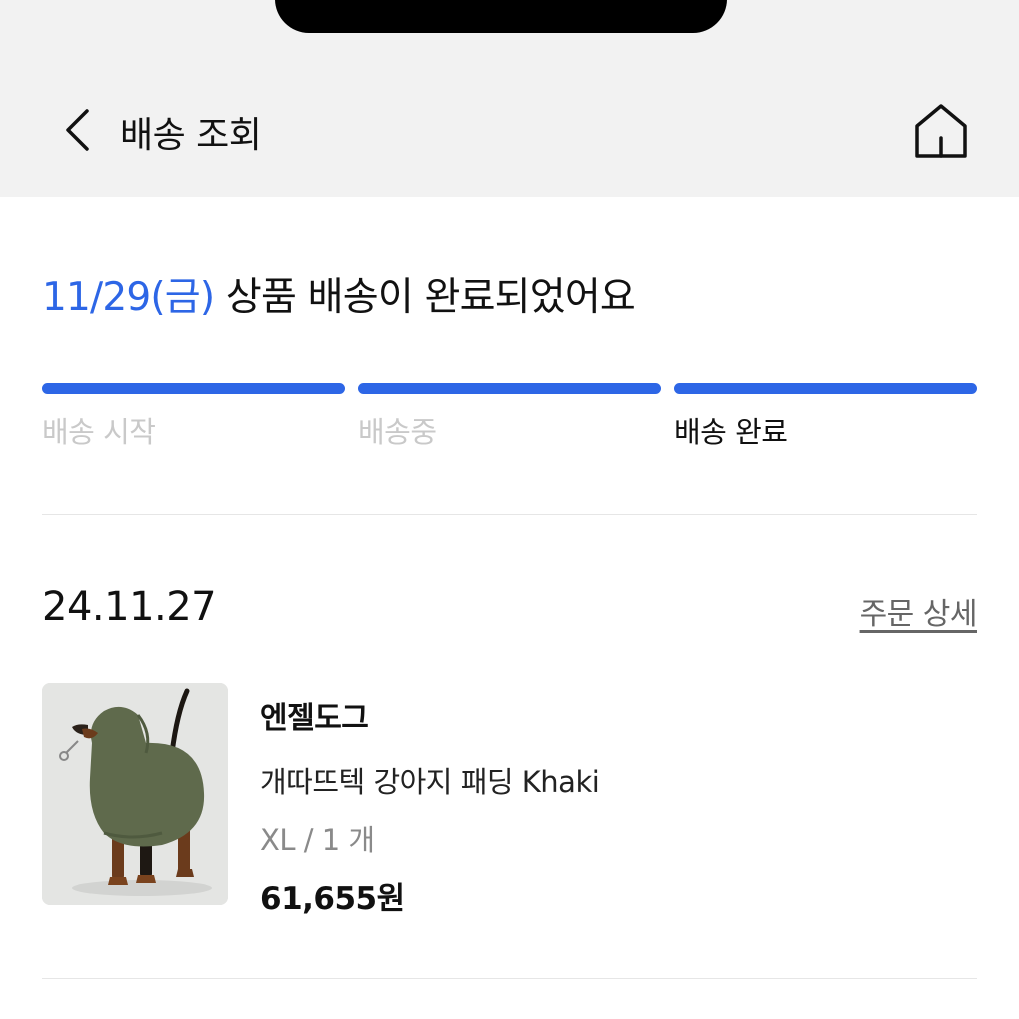 The width and height of the screenshot is (1019, 1019). I want to click on progress-step-label: 배송 시작, so click(99, 432).